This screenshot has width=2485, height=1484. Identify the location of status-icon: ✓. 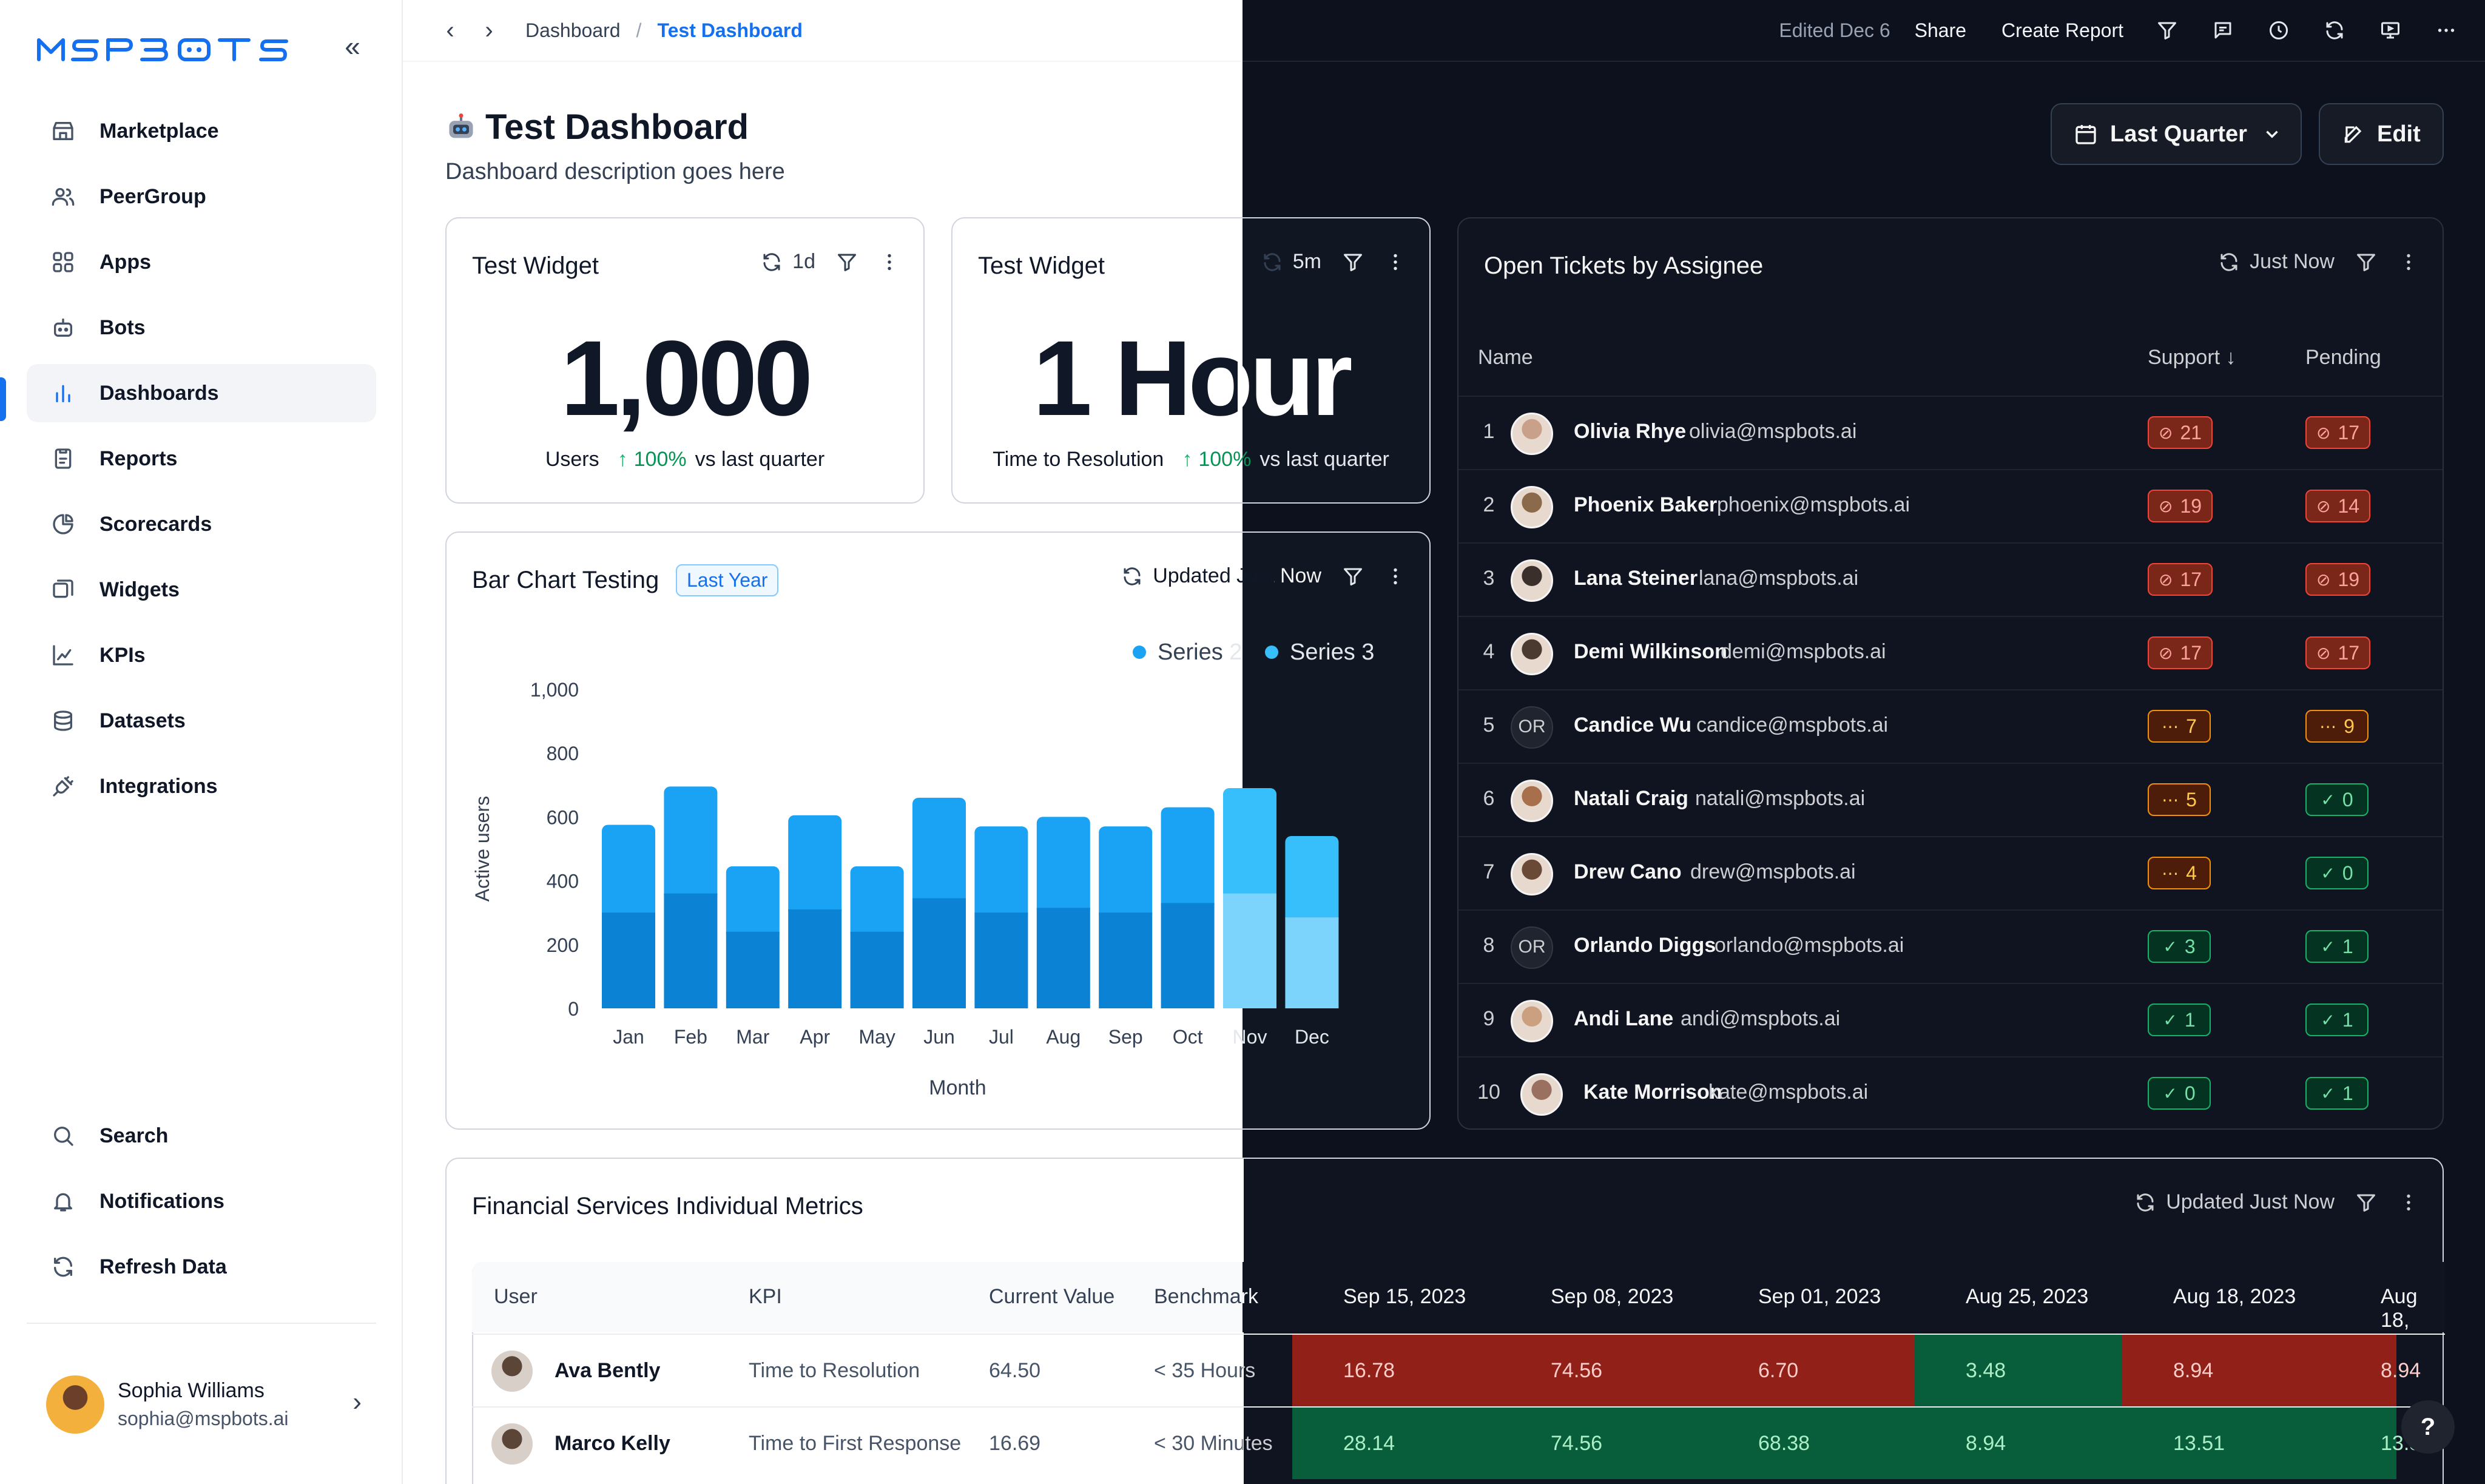
(2328, 946).